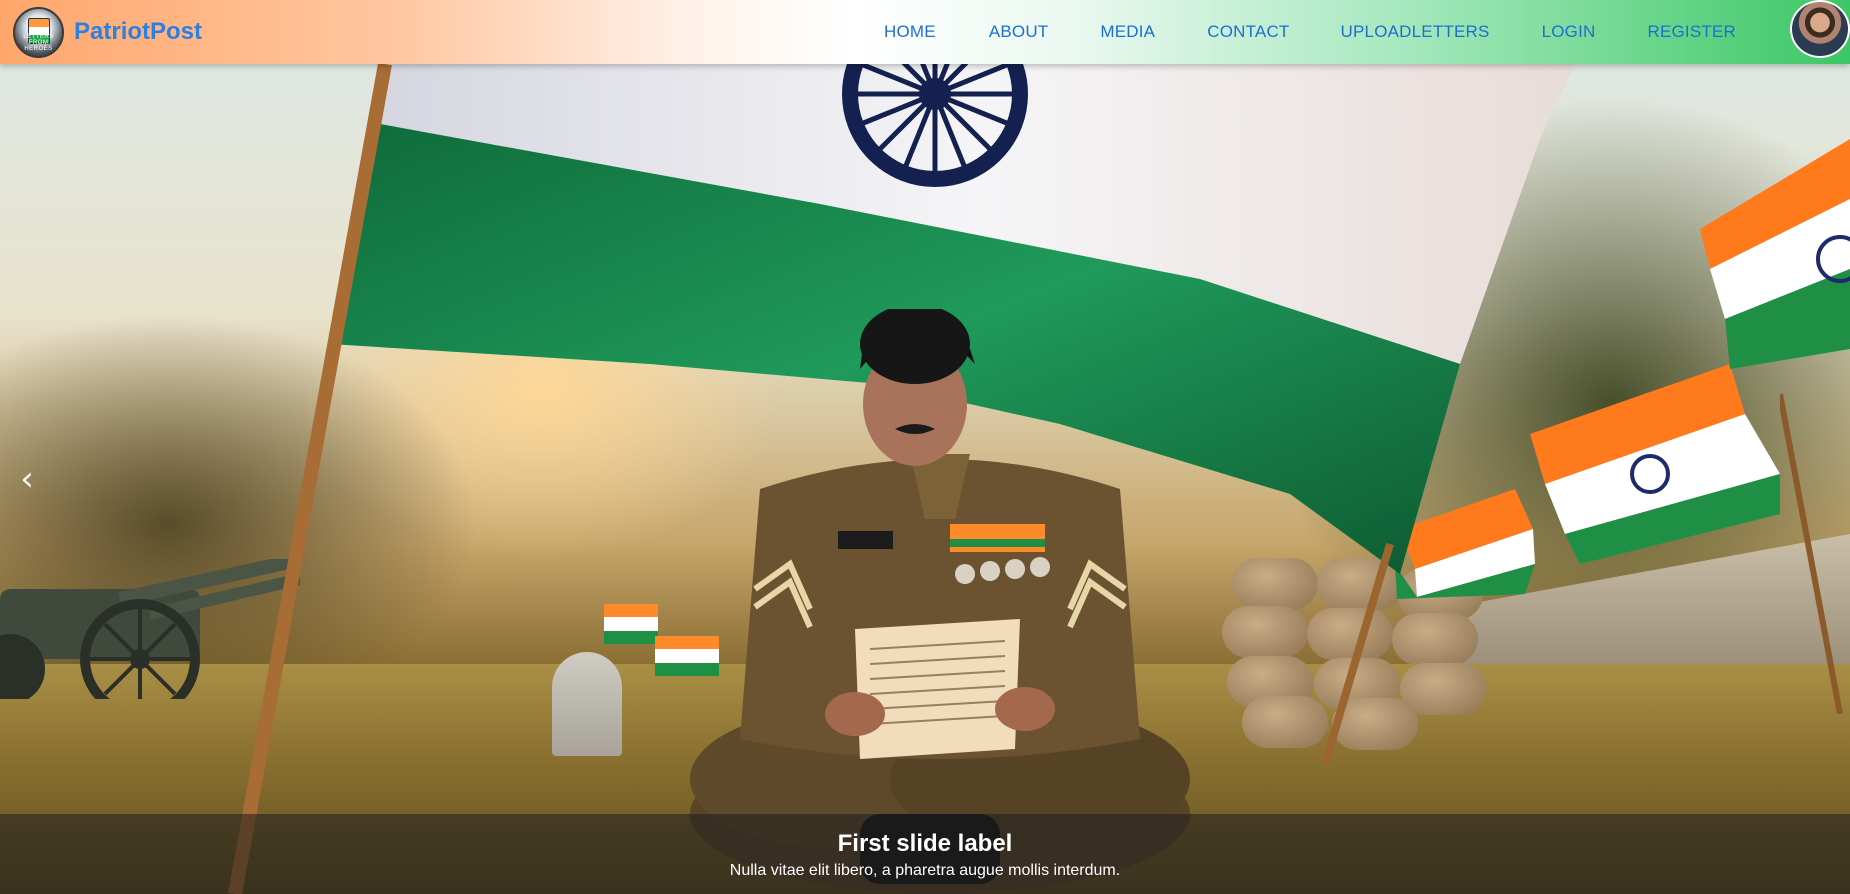  I want to click on carousel-prev-button: ‹, so click(27, 479).